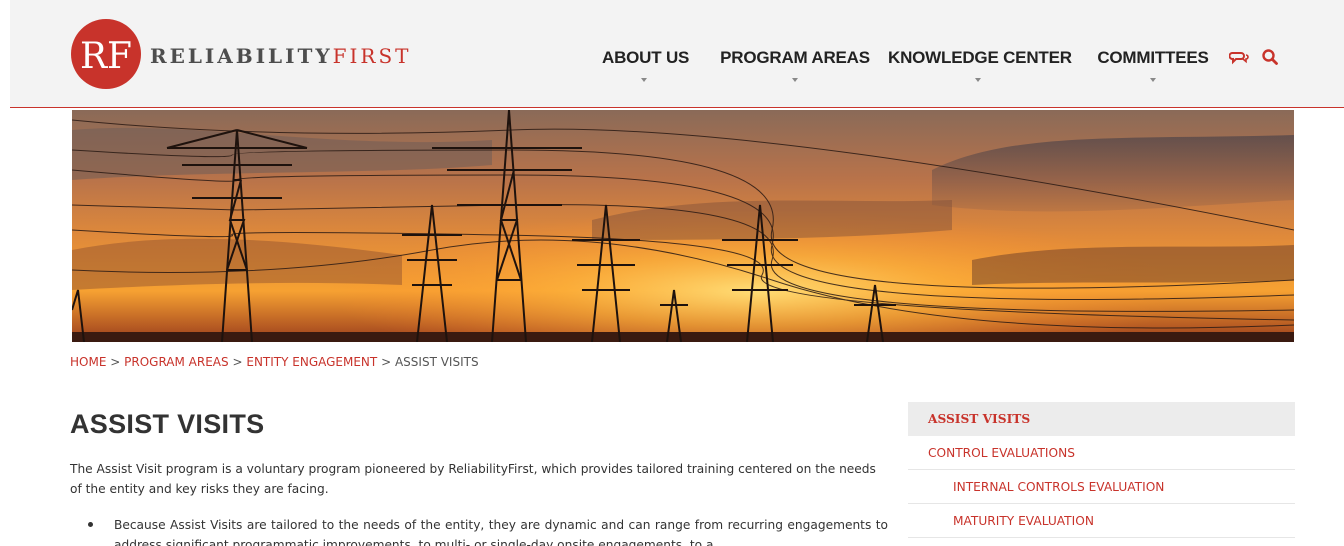 The image size is (1344, 546). I want to click on sidebar-item-maturity-evaluation: MATURITY EVALUATION, so click(1101, 521).